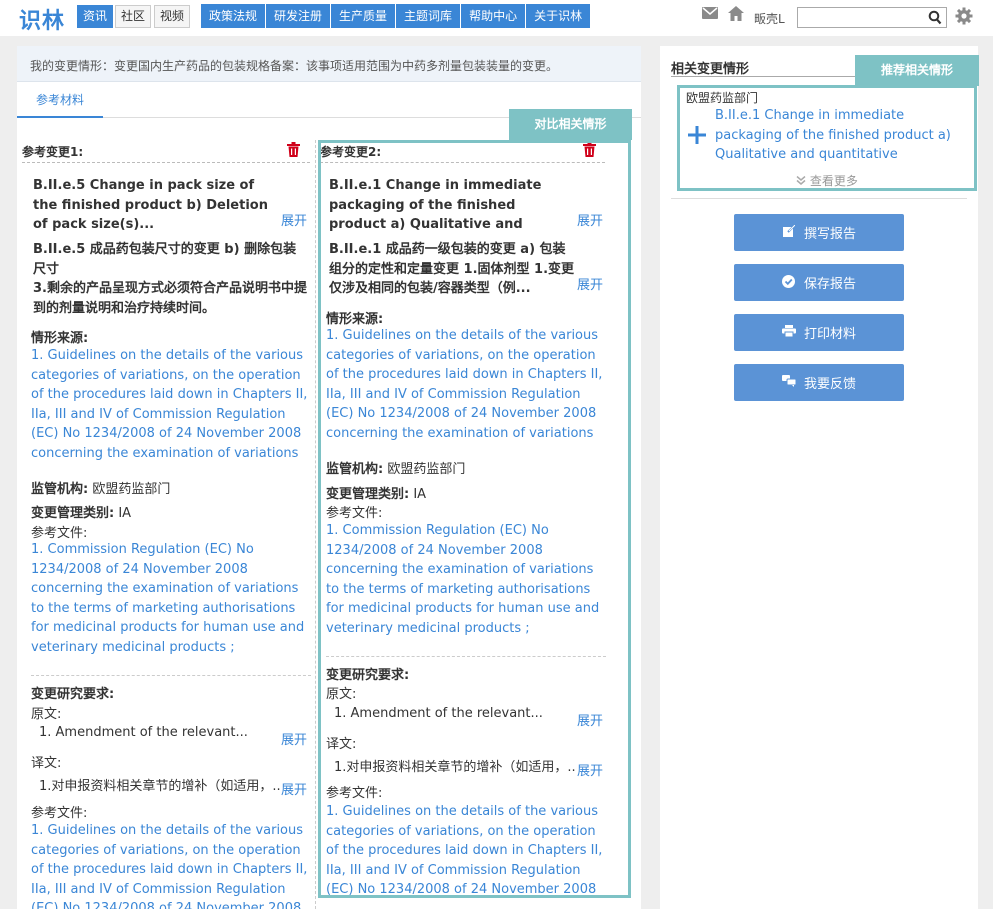 The height and width of the screenshot is (909, 993). I want to click on col1-refdoc2-label: 参考文件:, so click(59, 813).